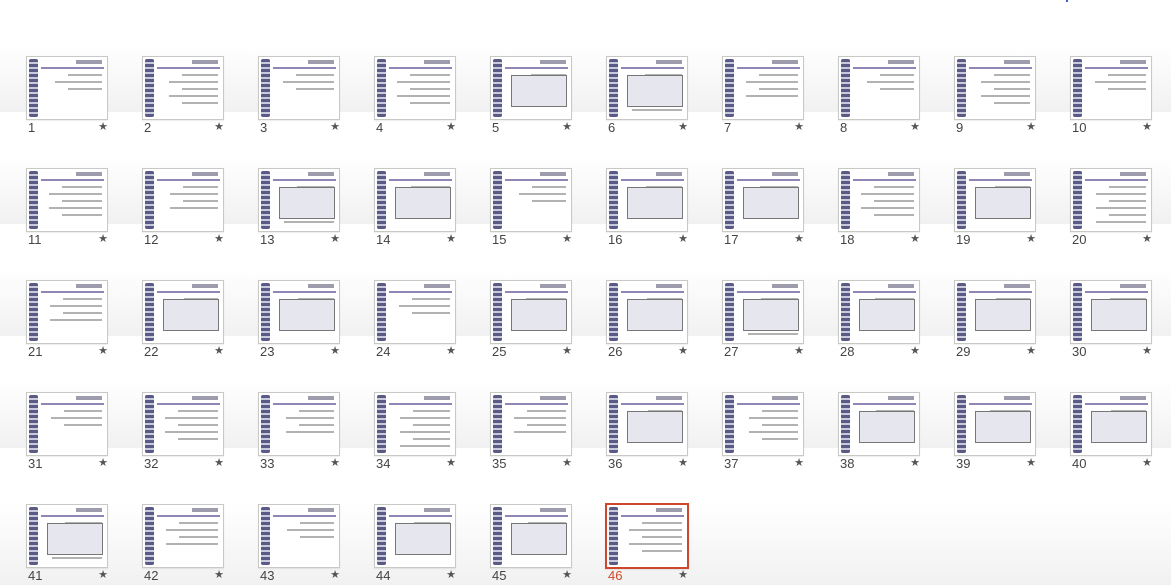  I want to click on slide-thumbnail: 27 ★, so click(764, 320).